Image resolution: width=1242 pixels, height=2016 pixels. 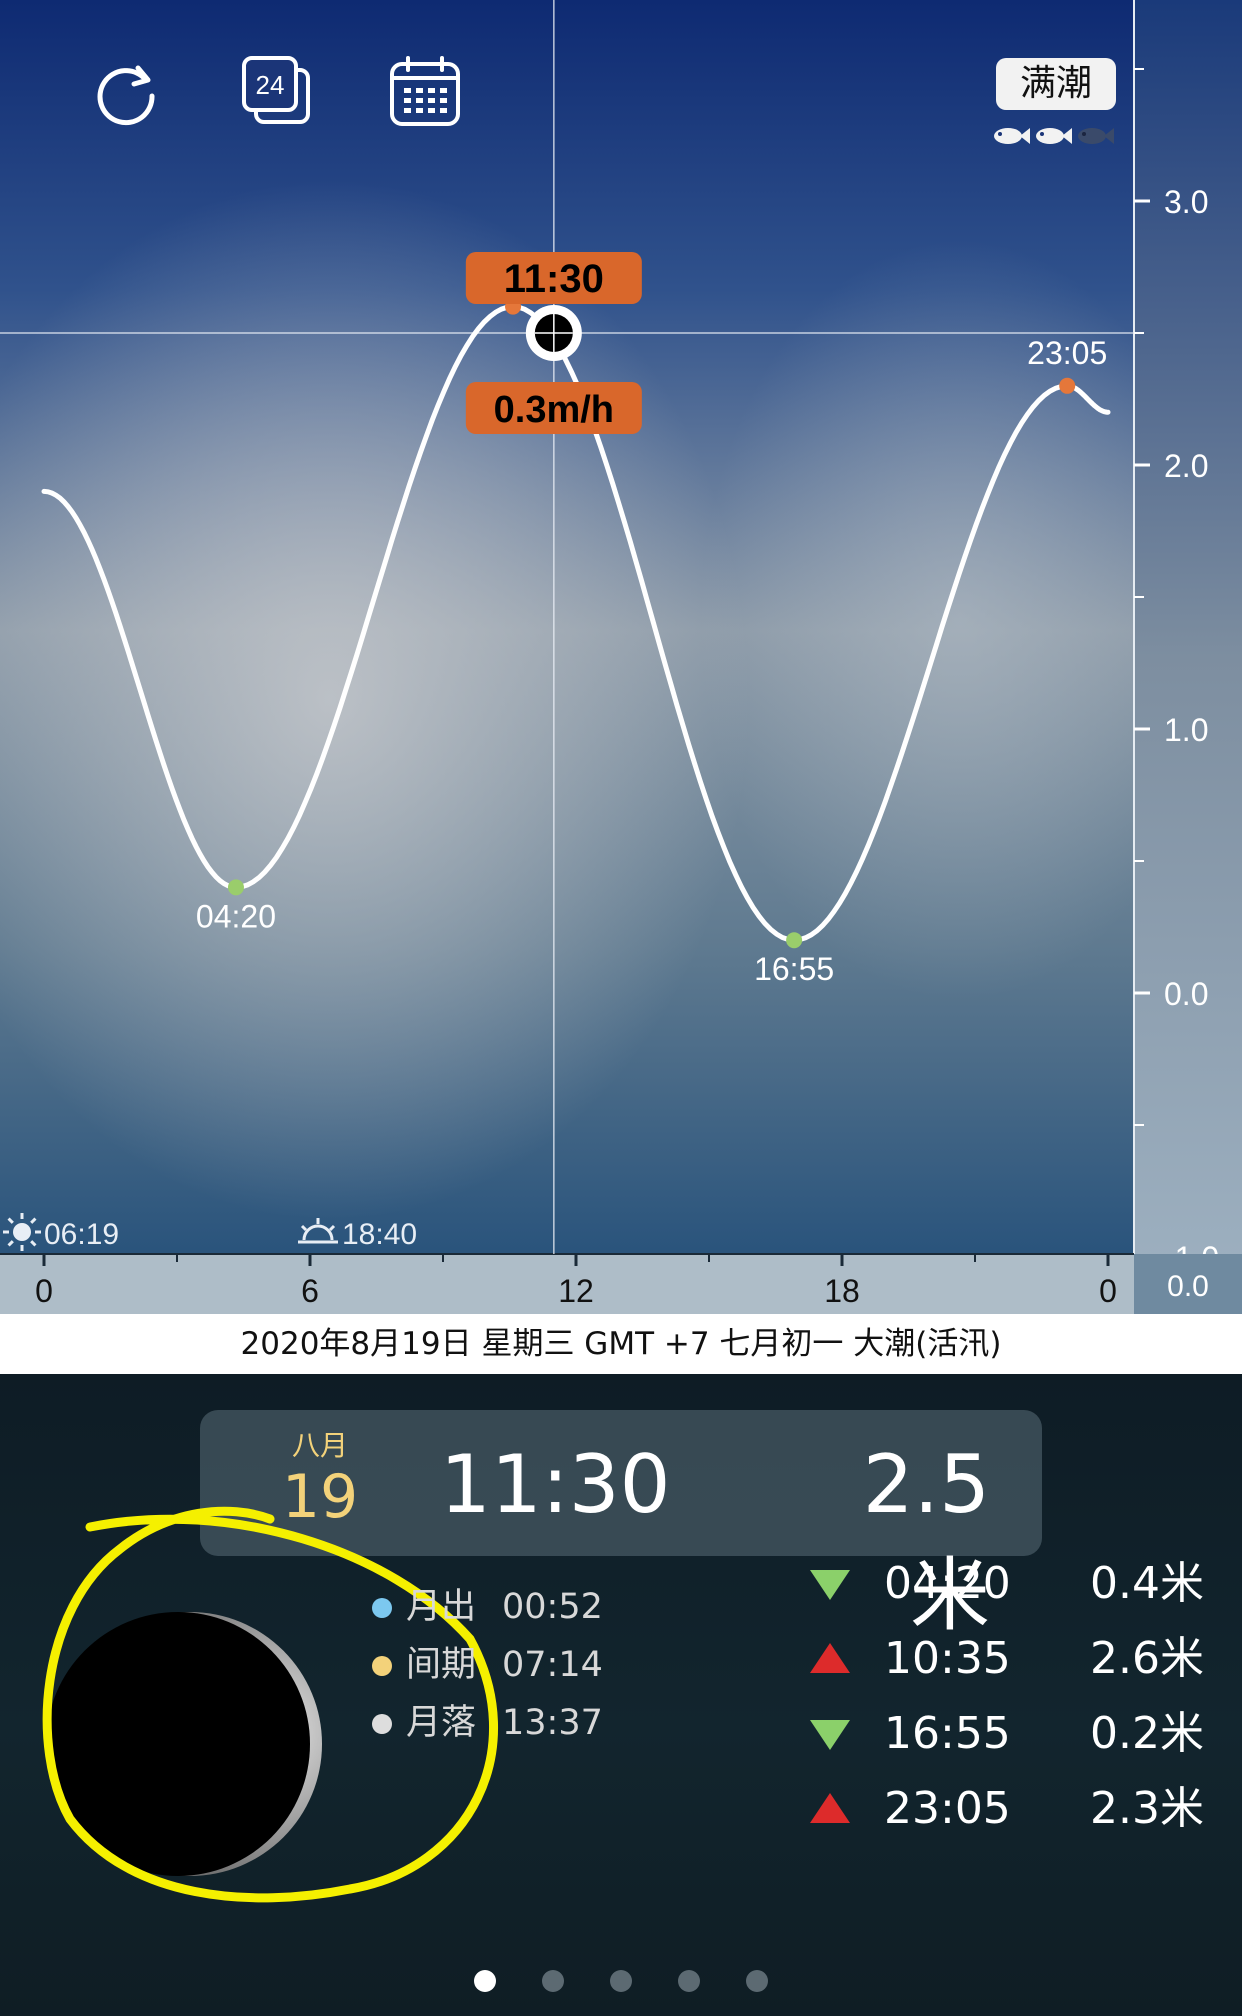 I want to click on calendar-button, so click(x=426, y=92).